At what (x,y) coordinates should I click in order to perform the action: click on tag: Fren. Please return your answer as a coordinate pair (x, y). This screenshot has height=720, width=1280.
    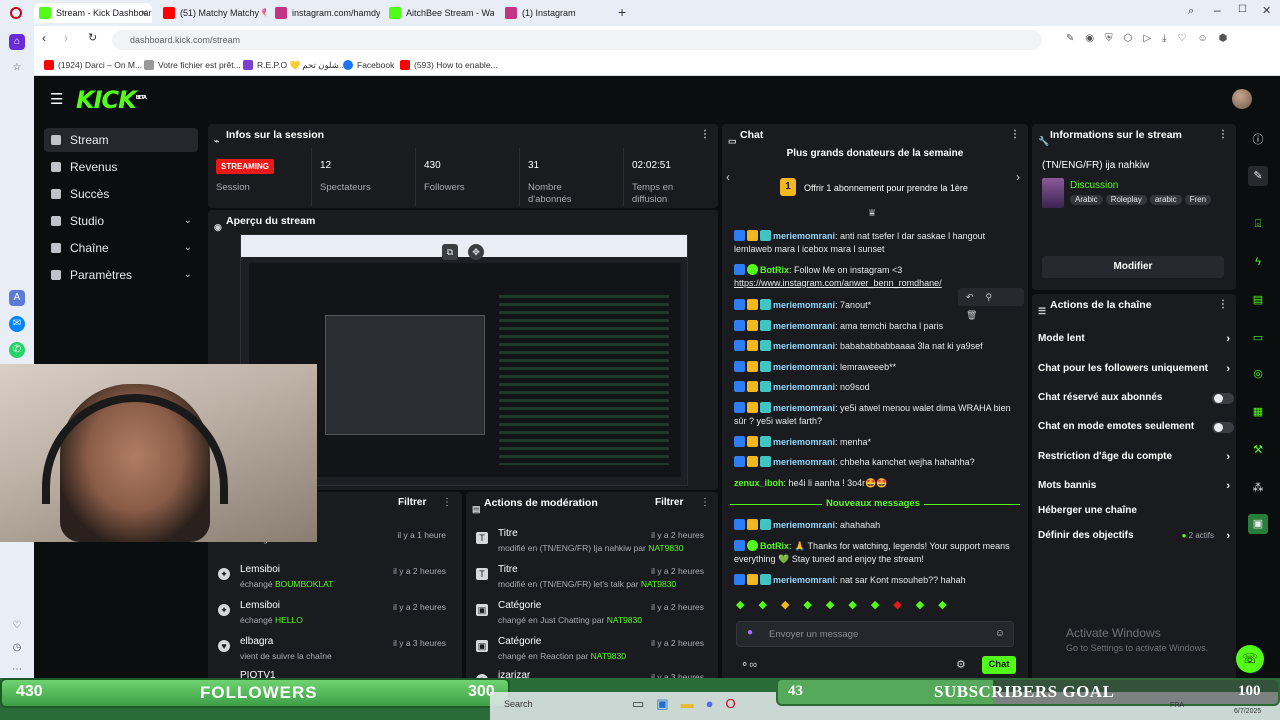
    Looking at the image, I should click on (1198, 200).